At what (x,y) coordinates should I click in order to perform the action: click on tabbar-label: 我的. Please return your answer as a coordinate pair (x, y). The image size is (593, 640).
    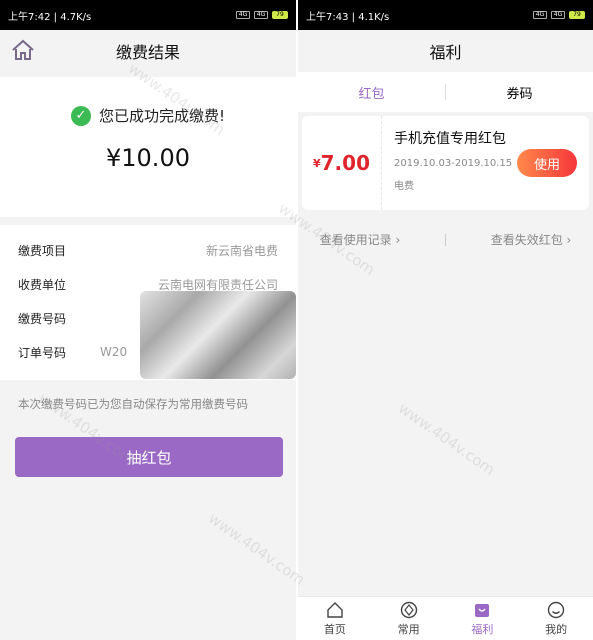
    Looking at the image, I should click on (556, 629).